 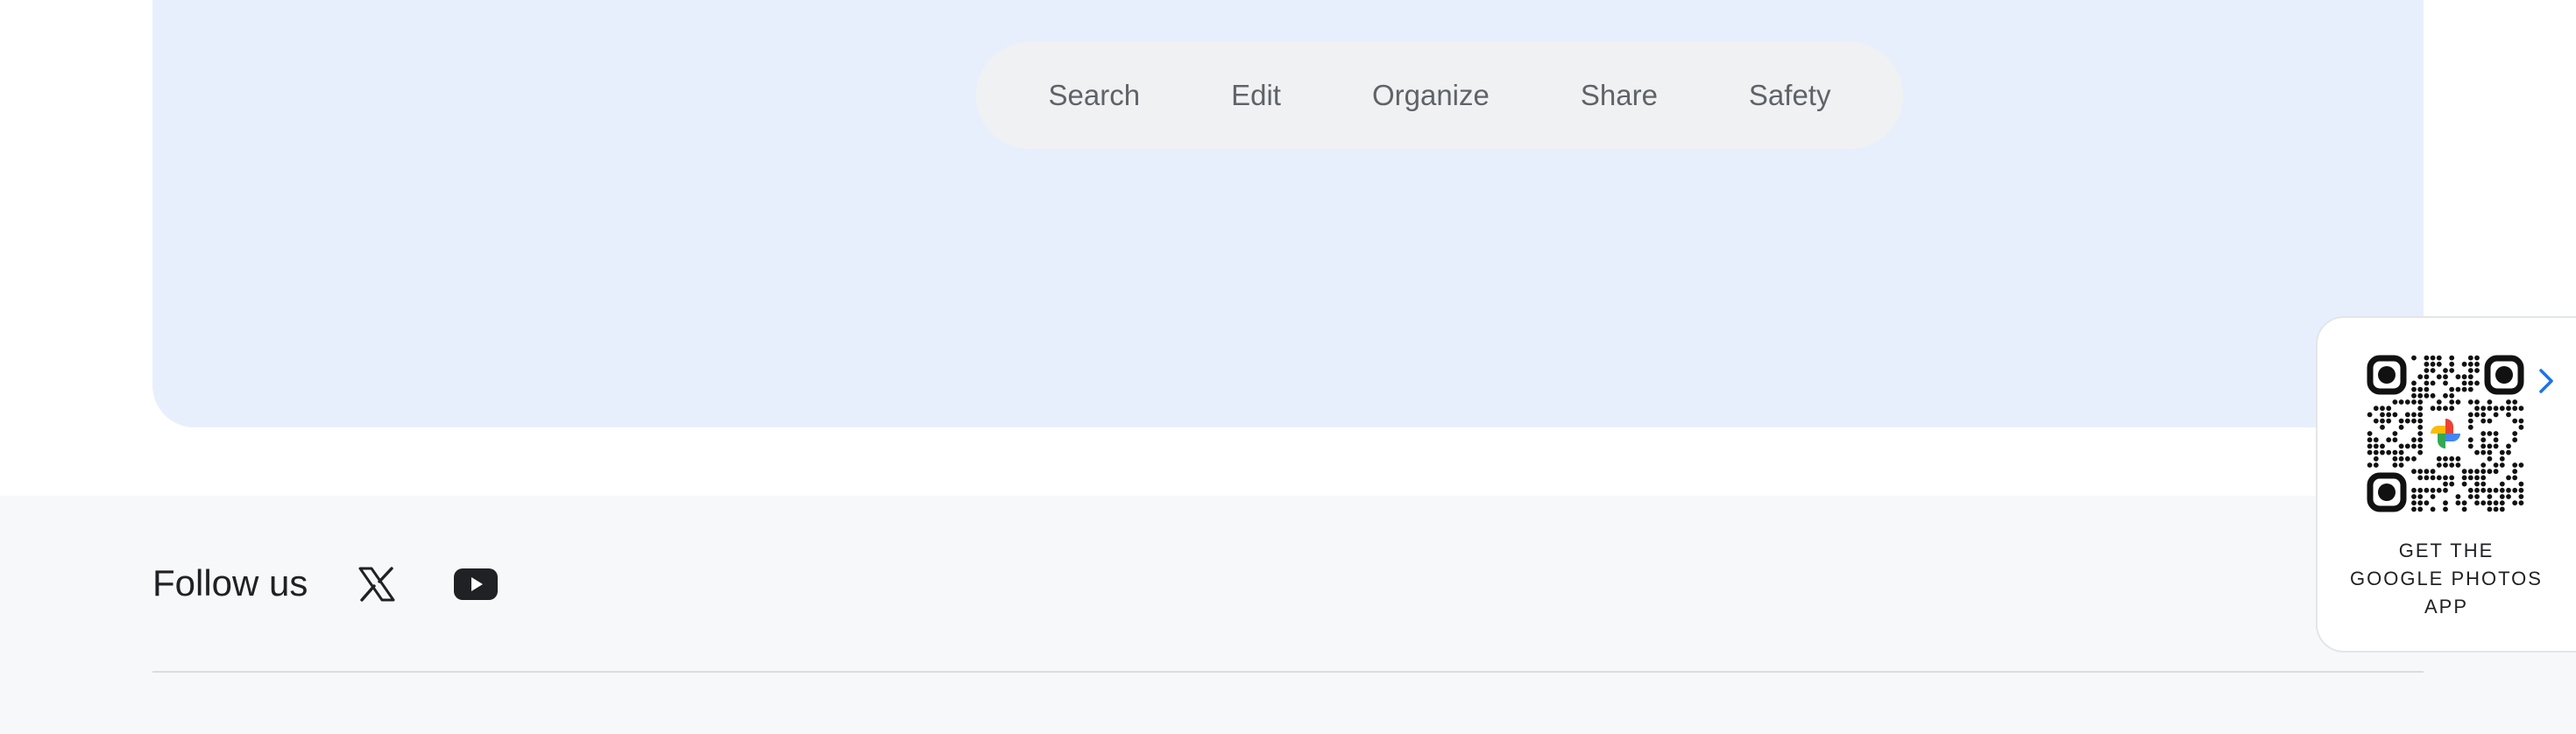 I want to click on tab-share: Share, so click(x=1619, y=95).